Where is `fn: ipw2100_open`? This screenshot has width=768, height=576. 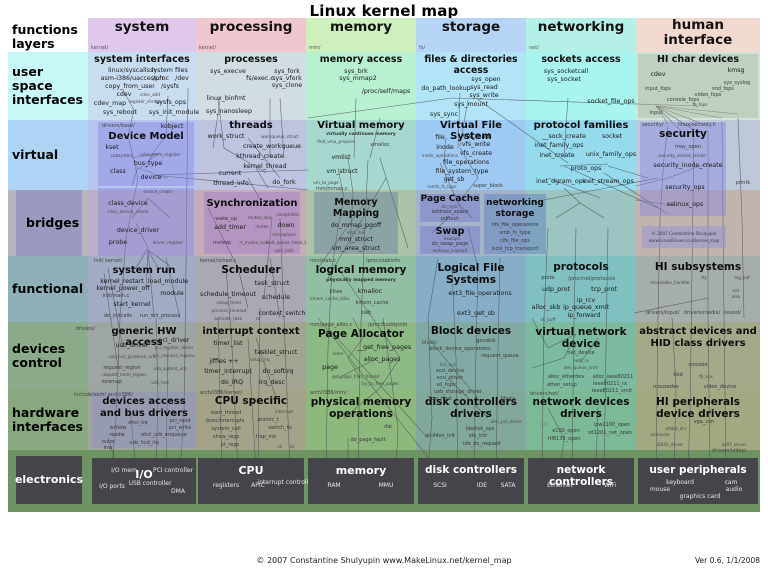
fn: ipw2100_open is located at coordinates (612, 425).